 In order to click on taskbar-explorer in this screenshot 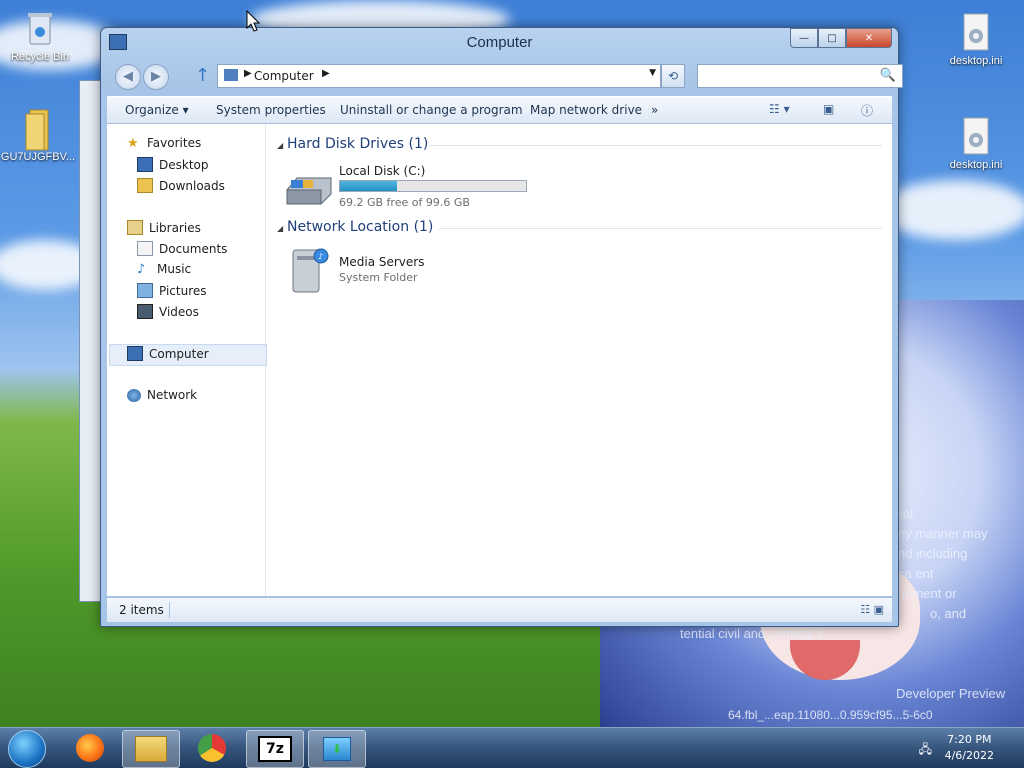, I will do `click(151, 749)`.